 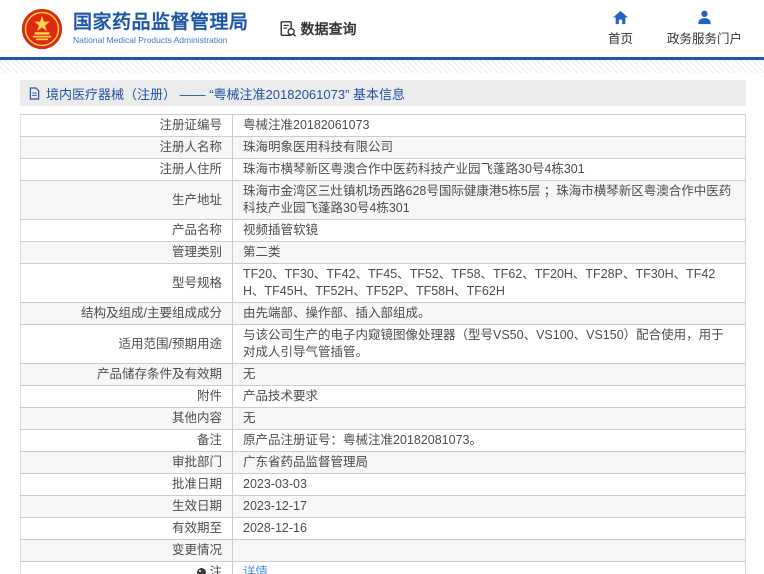 What do you see at coordinates (126, 374) in the screenshot?
I see `row-label: 产品储存条件及有效期` at bounding box center [126, 374].